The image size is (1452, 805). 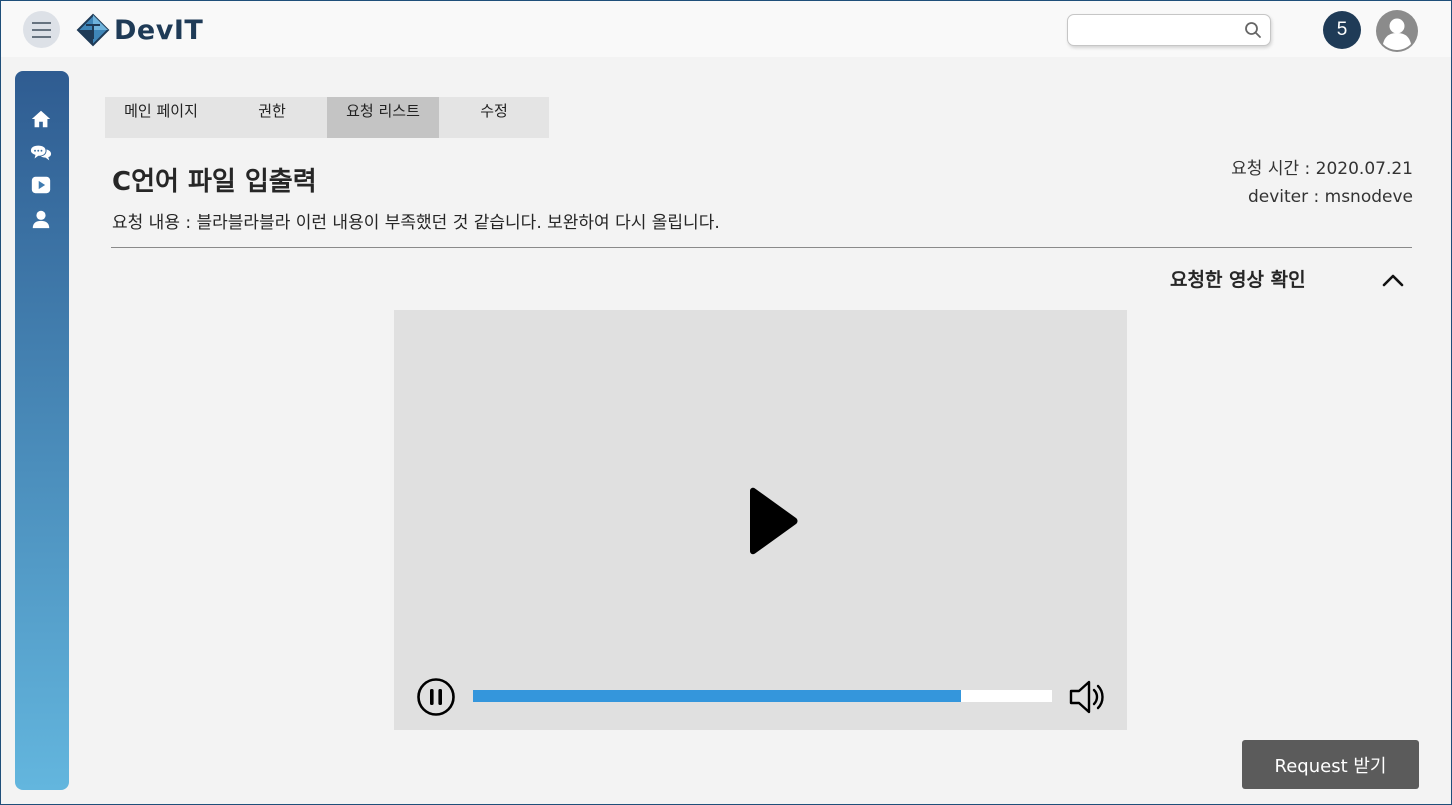 I want to click on page-title: C언어 파일 입출력, so click(x=214, y=182).